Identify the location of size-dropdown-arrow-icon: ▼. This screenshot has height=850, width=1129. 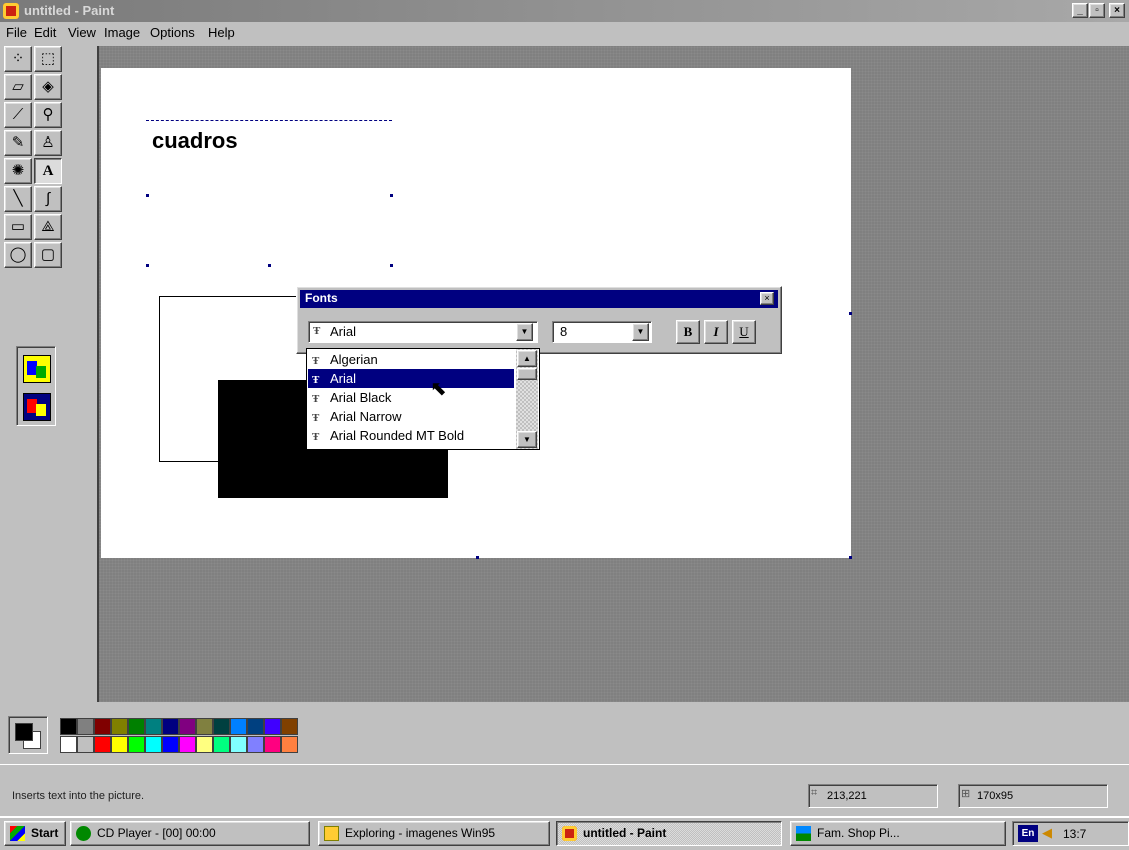
(640, 332).